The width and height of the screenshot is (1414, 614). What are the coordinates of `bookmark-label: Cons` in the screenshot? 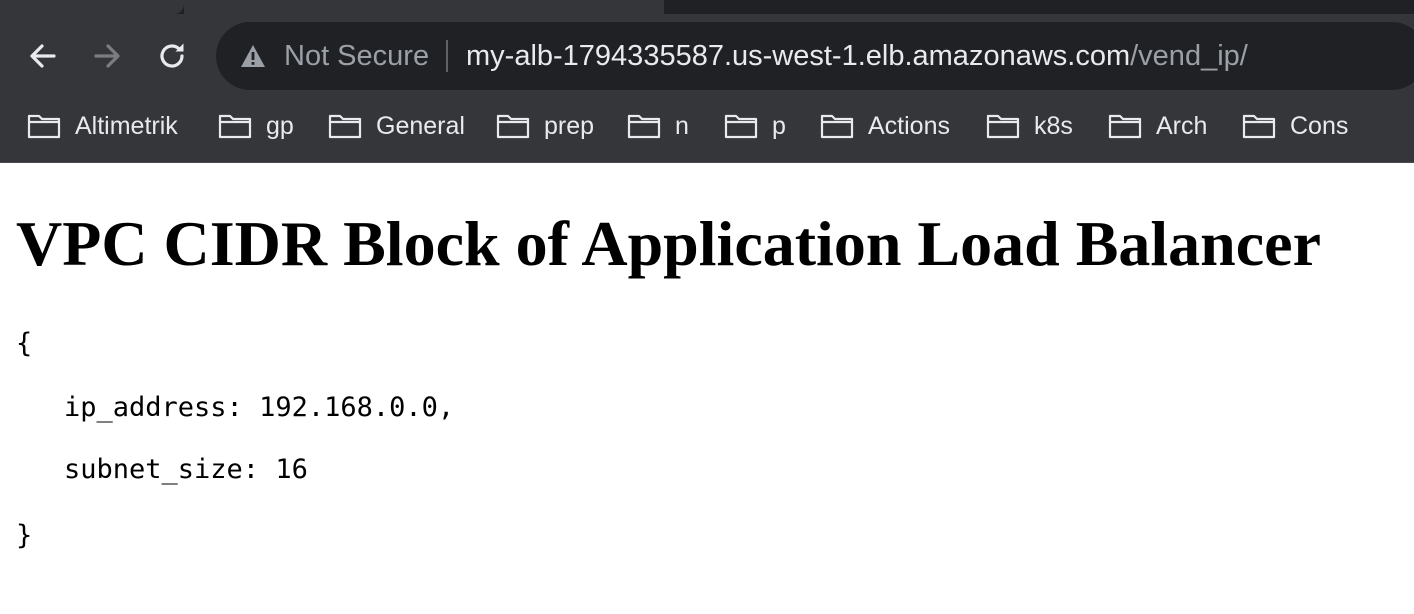 It's located at (1319, 126).